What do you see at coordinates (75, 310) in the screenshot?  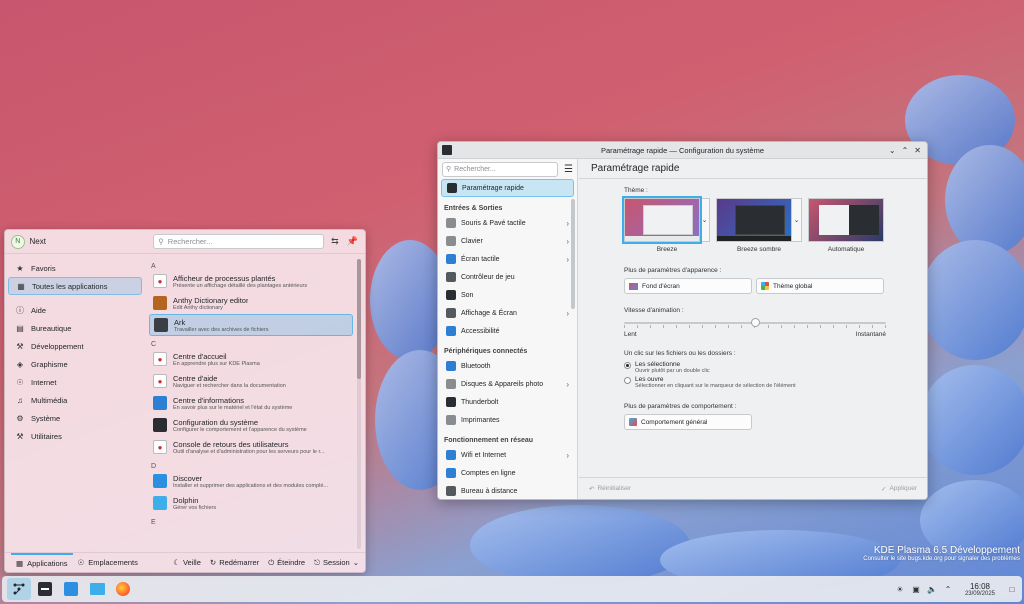 I see `category-item: ⓘ Aide` at bounding box center [75, 310].